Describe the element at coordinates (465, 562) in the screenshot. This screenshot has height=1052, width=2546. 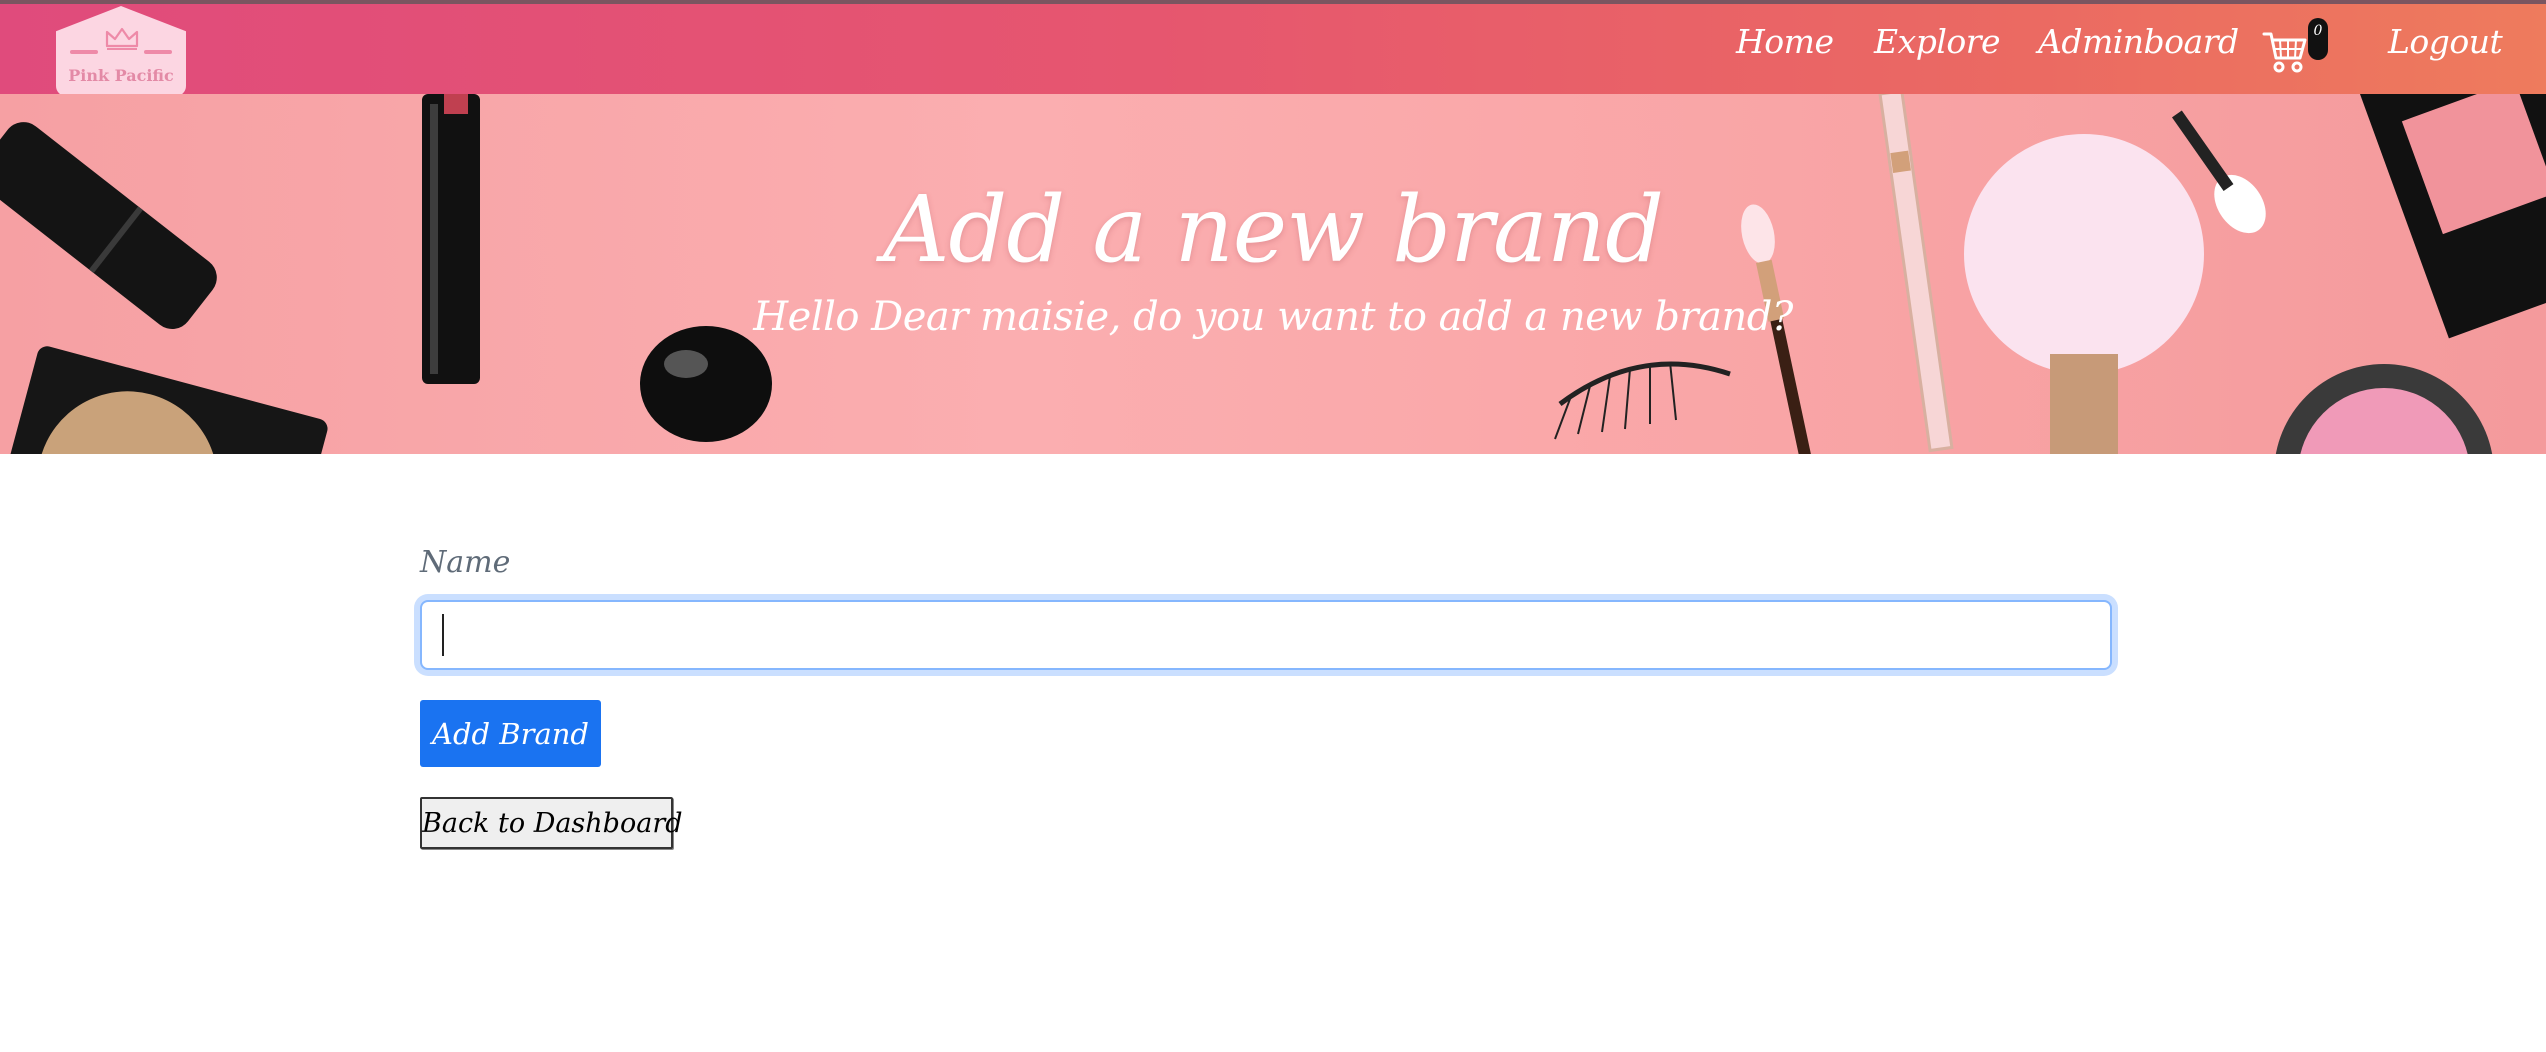
I see `name-field-label: Name` at that location.